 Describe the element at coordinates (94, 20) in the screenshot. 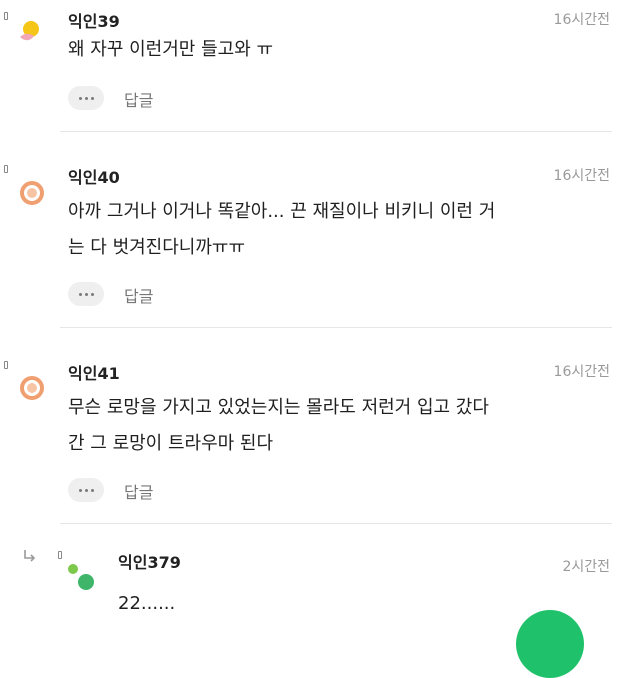

I see `comment-author: 익인39` at that location.